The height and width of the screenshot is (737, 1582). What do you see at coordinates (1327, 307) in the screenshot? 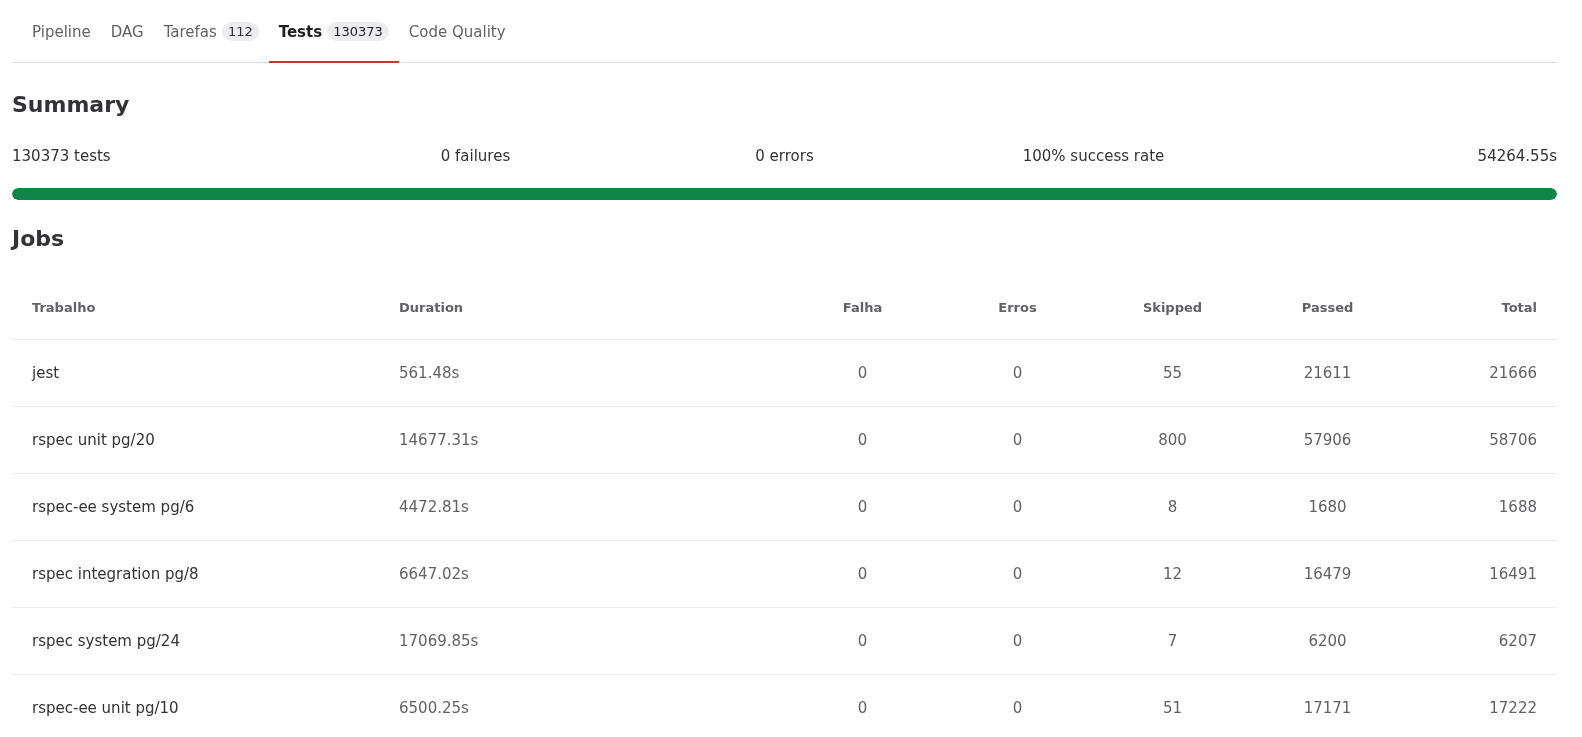
I see `column-header: Passed` at bounding box center [1327, 307].